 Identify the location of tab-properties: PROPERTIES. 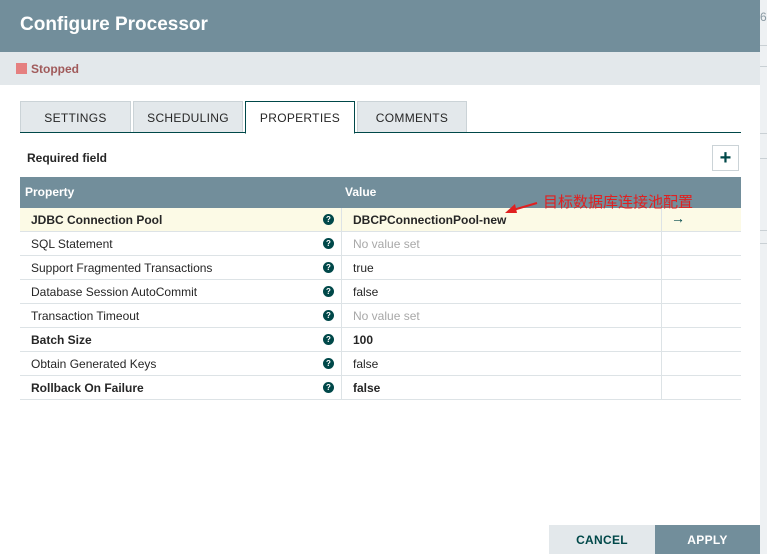
(300, 117).